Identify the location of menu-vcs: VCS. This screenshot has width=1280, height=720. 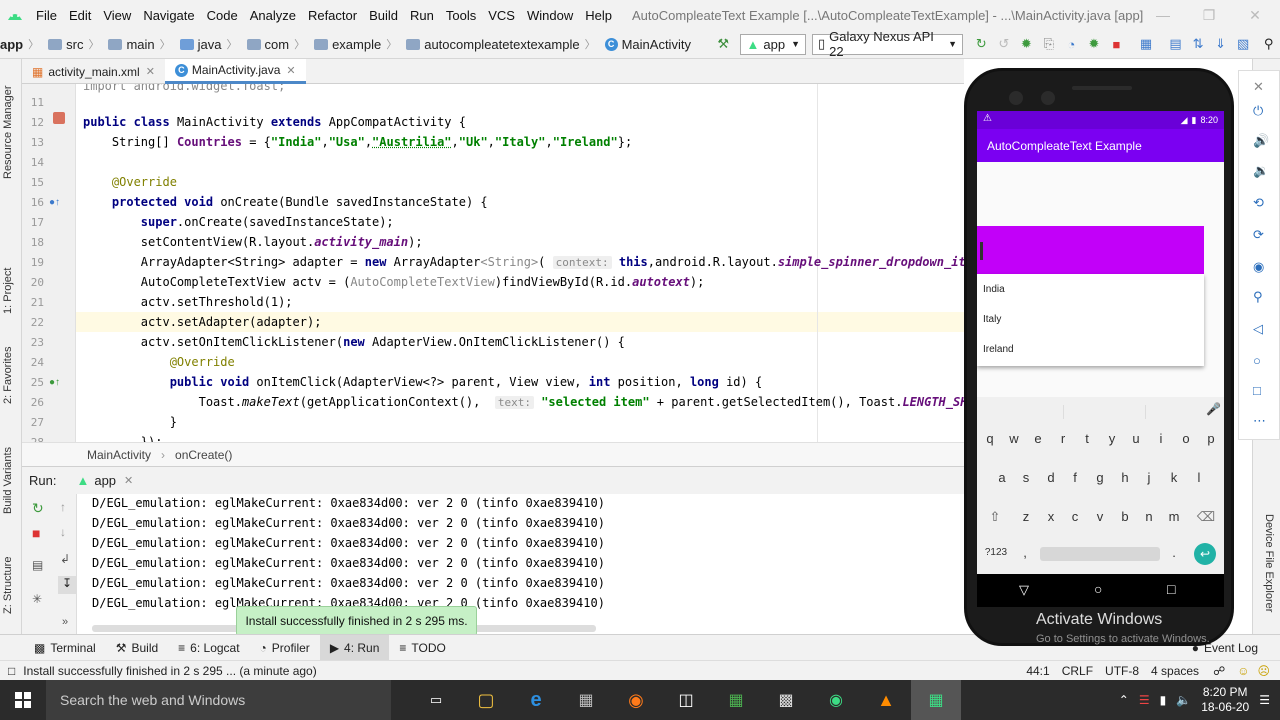
(501, 15).